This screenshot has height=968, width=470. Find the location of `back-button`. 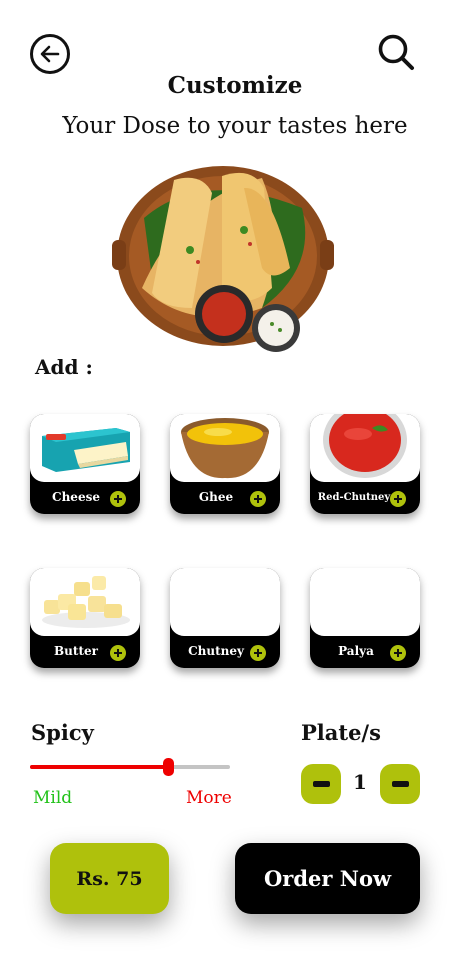

back-button is located at coordinates (50, 54).